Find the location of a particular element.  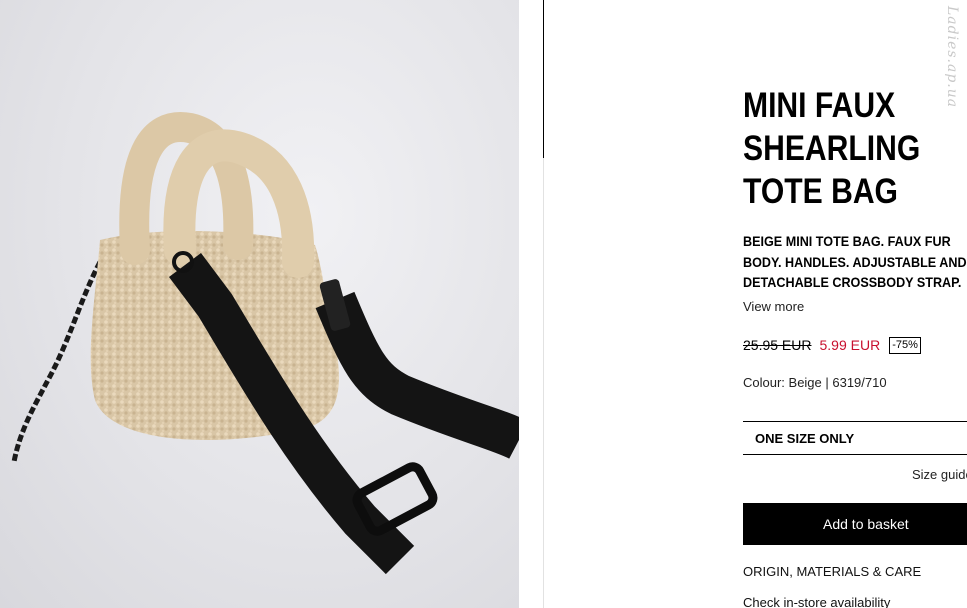

product-title: MINI FAUX SHEARLING TOTE BAG is located at coordinates (832, 148).